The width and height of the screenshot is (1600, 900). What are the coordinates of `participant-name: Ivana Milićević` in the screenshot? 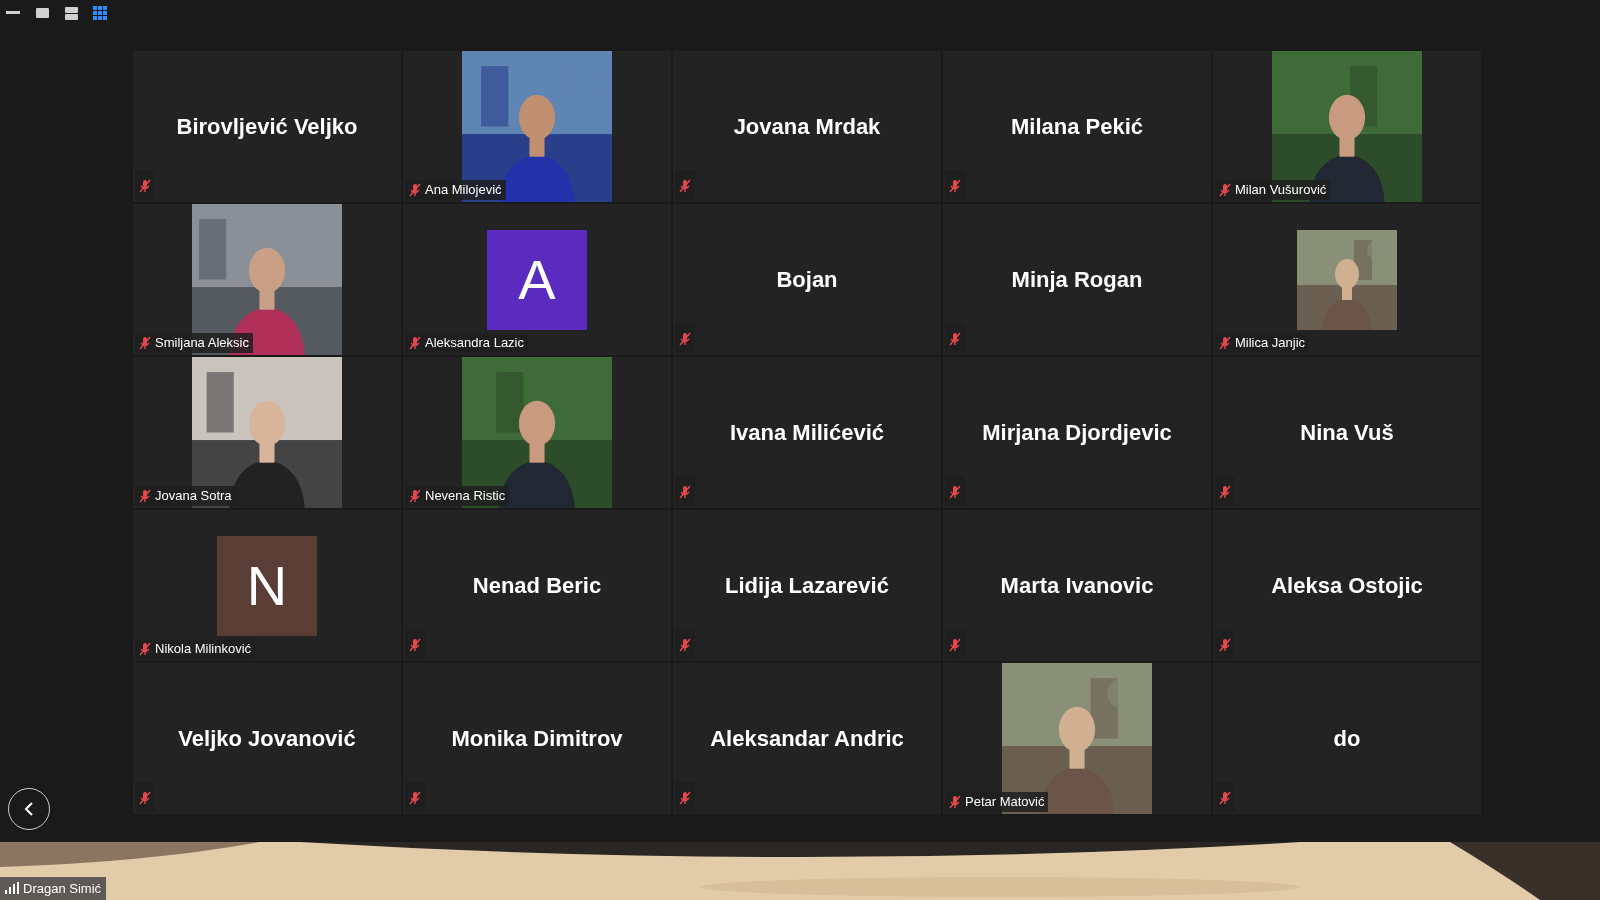 It's located at (807, 433).